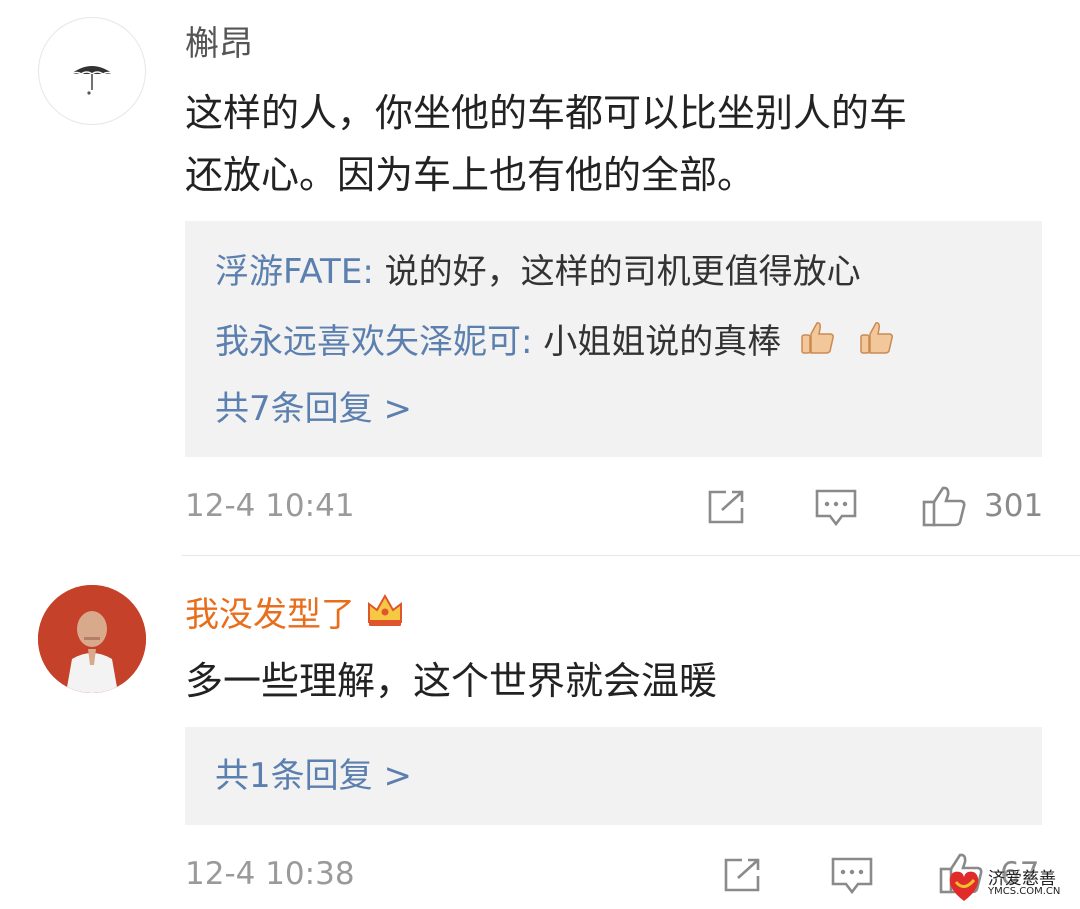 The width and height of the screenshot is (1080, 909). I want to click on heart-logo-icon, so click(964, 886).